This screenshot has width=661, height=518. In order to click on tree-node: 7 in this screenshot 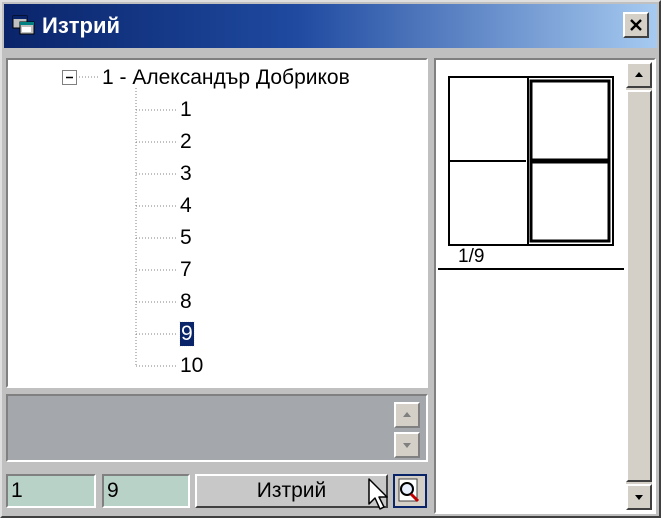, I will do `click(186, 270)`.